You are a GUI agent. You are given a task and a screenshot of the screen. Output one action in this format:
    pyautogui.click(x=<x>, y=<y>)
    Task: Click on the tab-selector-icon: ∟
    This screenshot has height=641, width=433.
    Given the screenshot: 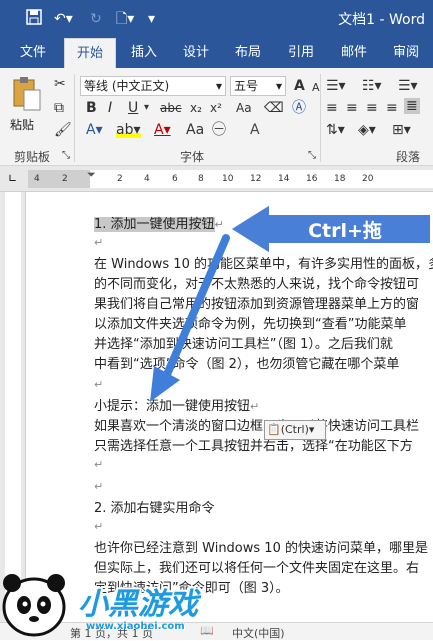 What is the action you would take?
    pyautogui.click(x=12, y=178)
    